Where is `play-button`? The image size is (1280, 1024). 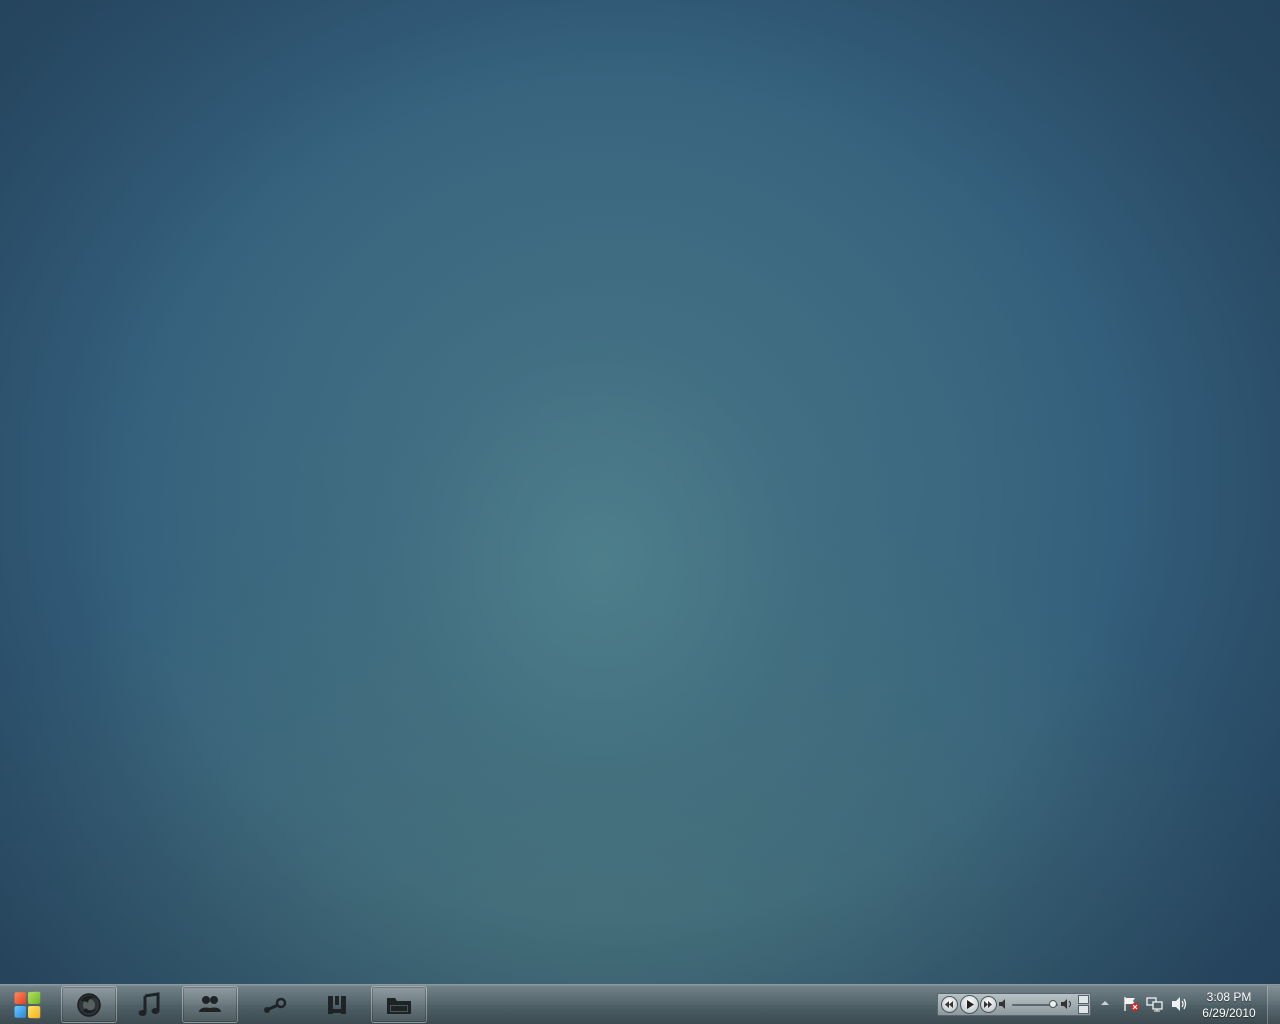 play-button is located at coordinates (969, 1004).